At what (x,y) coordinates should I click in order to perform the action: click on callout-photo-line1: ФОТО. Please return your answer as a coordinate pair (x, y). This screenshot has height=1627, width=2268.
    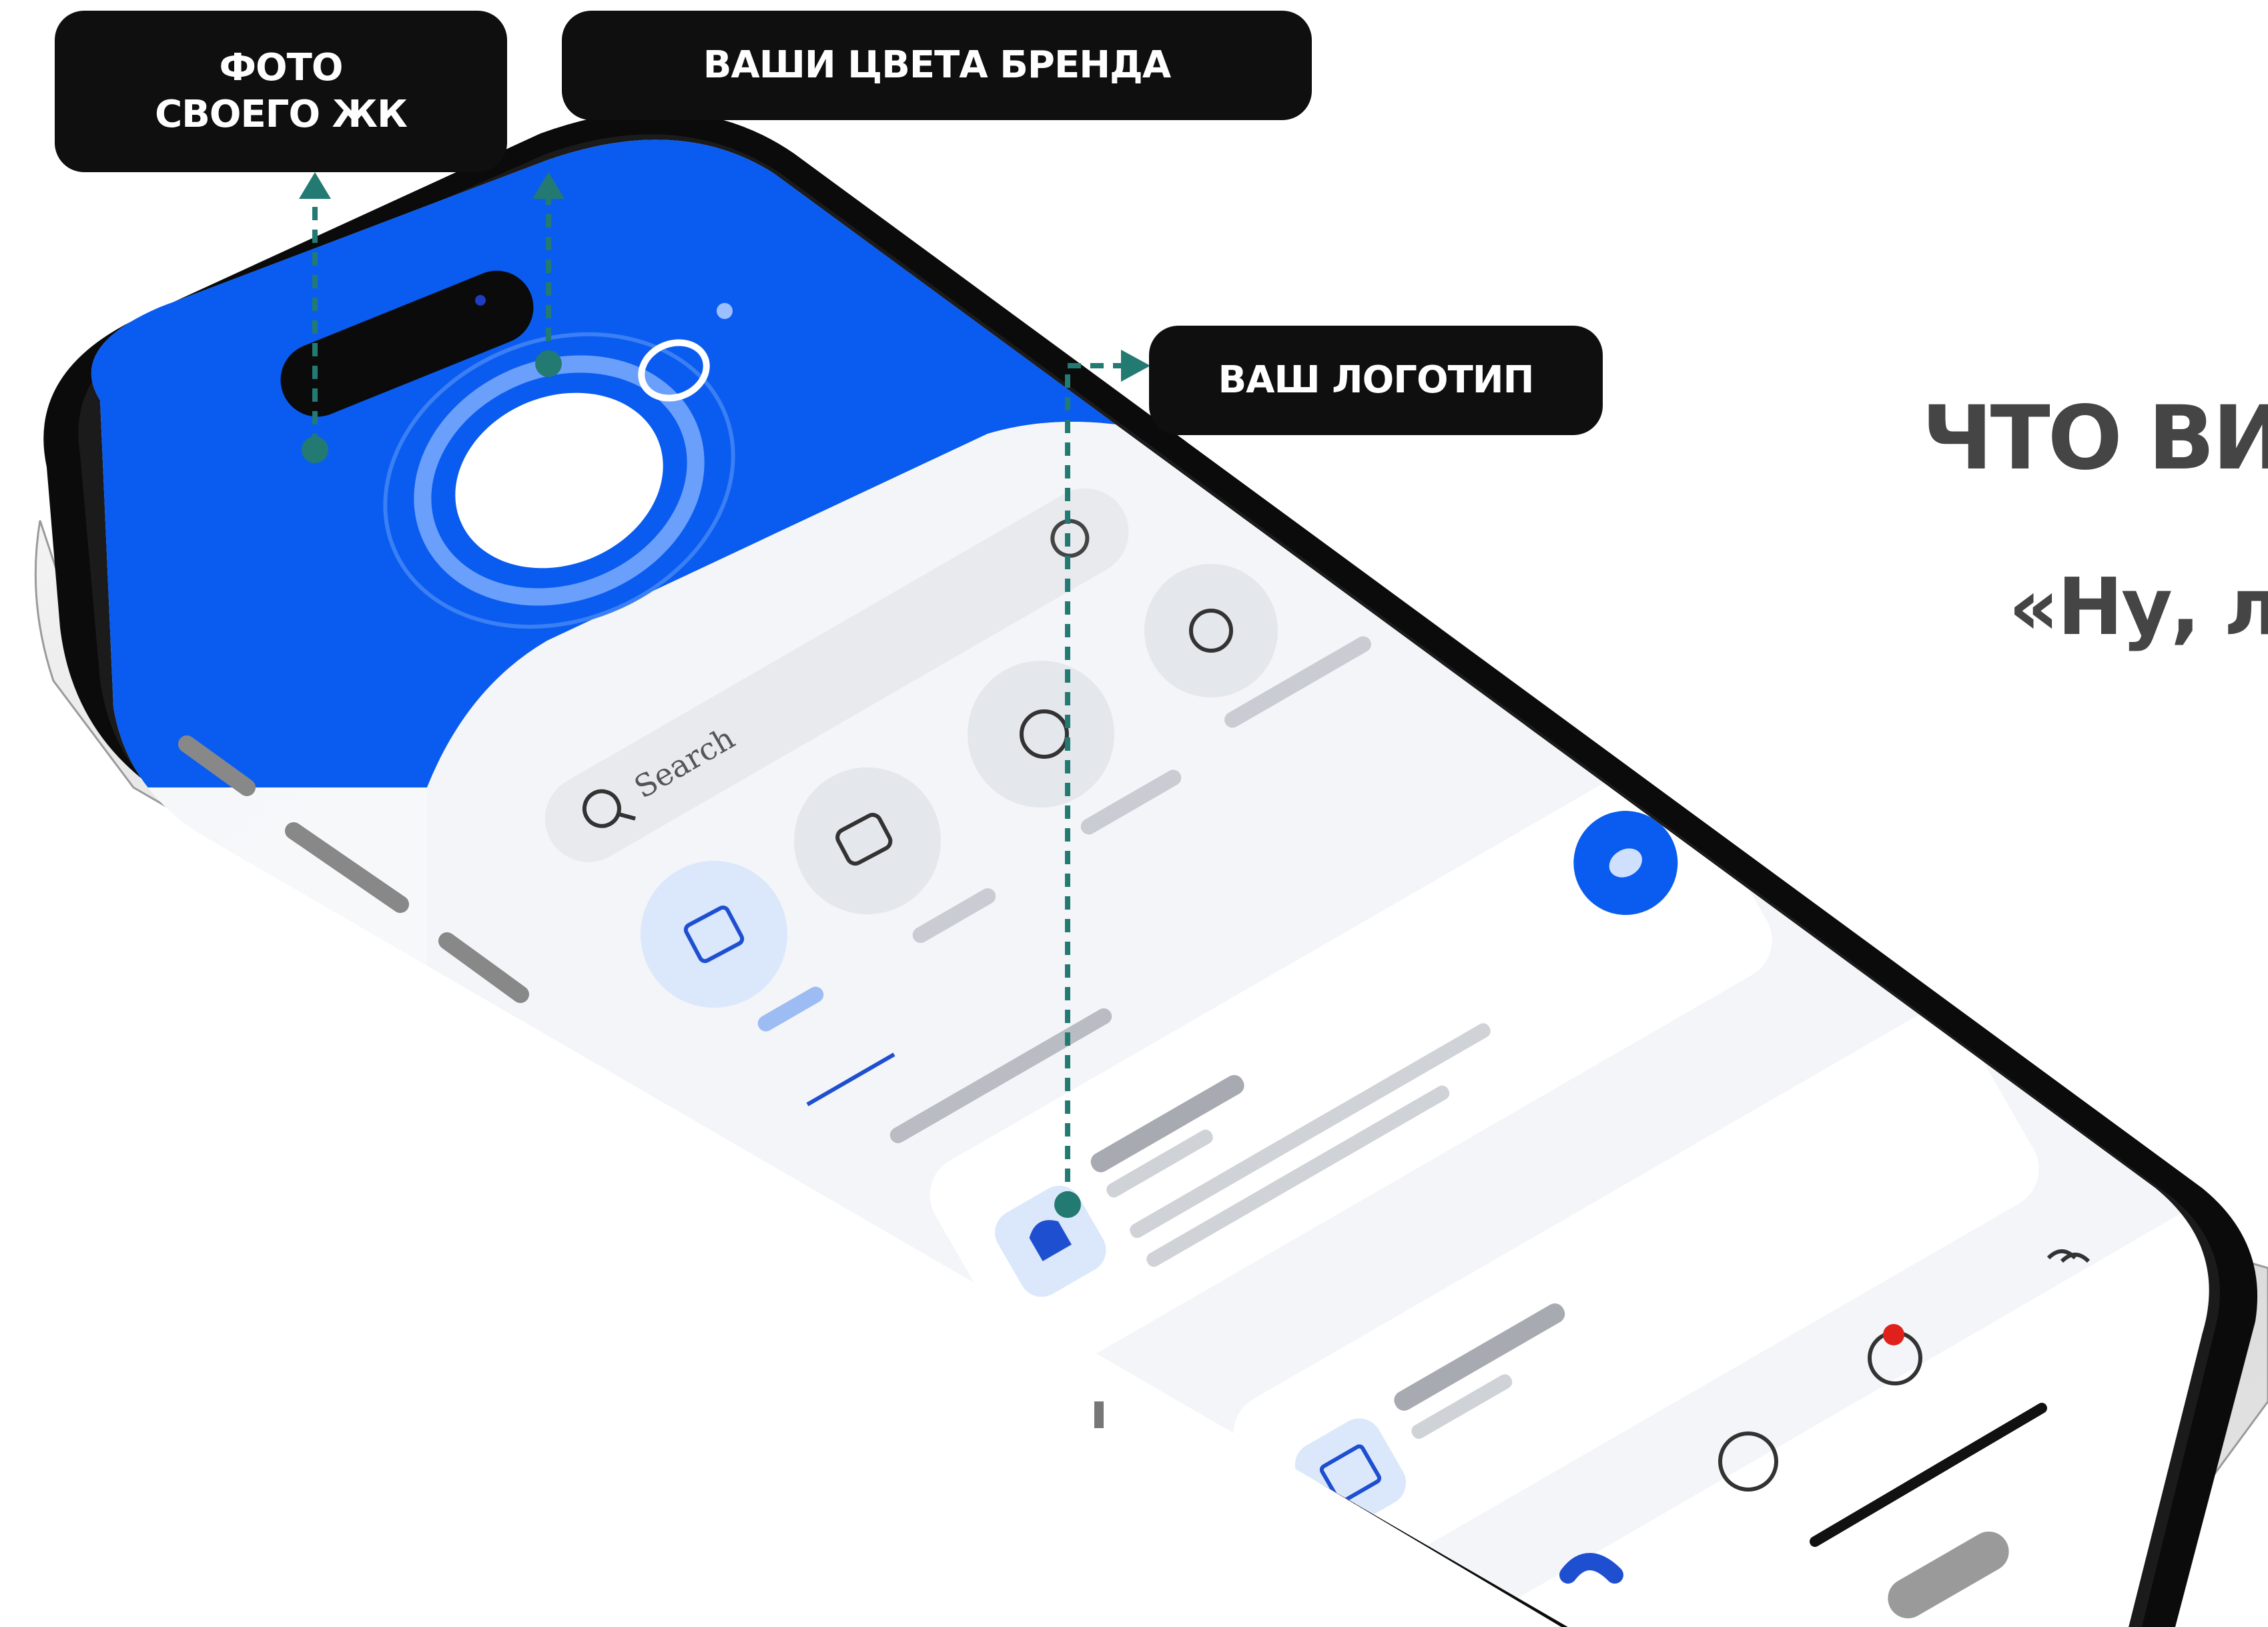
    Looking at the image, I should click on (281, 67).